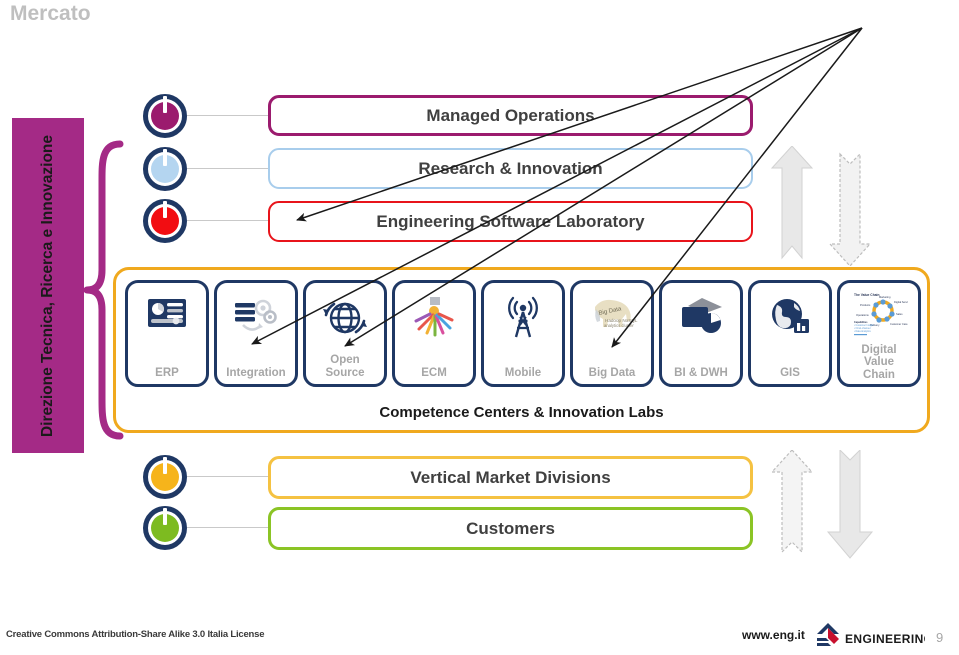  I want to click on engineering-logo: ENGINEERING, so click(874, 636).